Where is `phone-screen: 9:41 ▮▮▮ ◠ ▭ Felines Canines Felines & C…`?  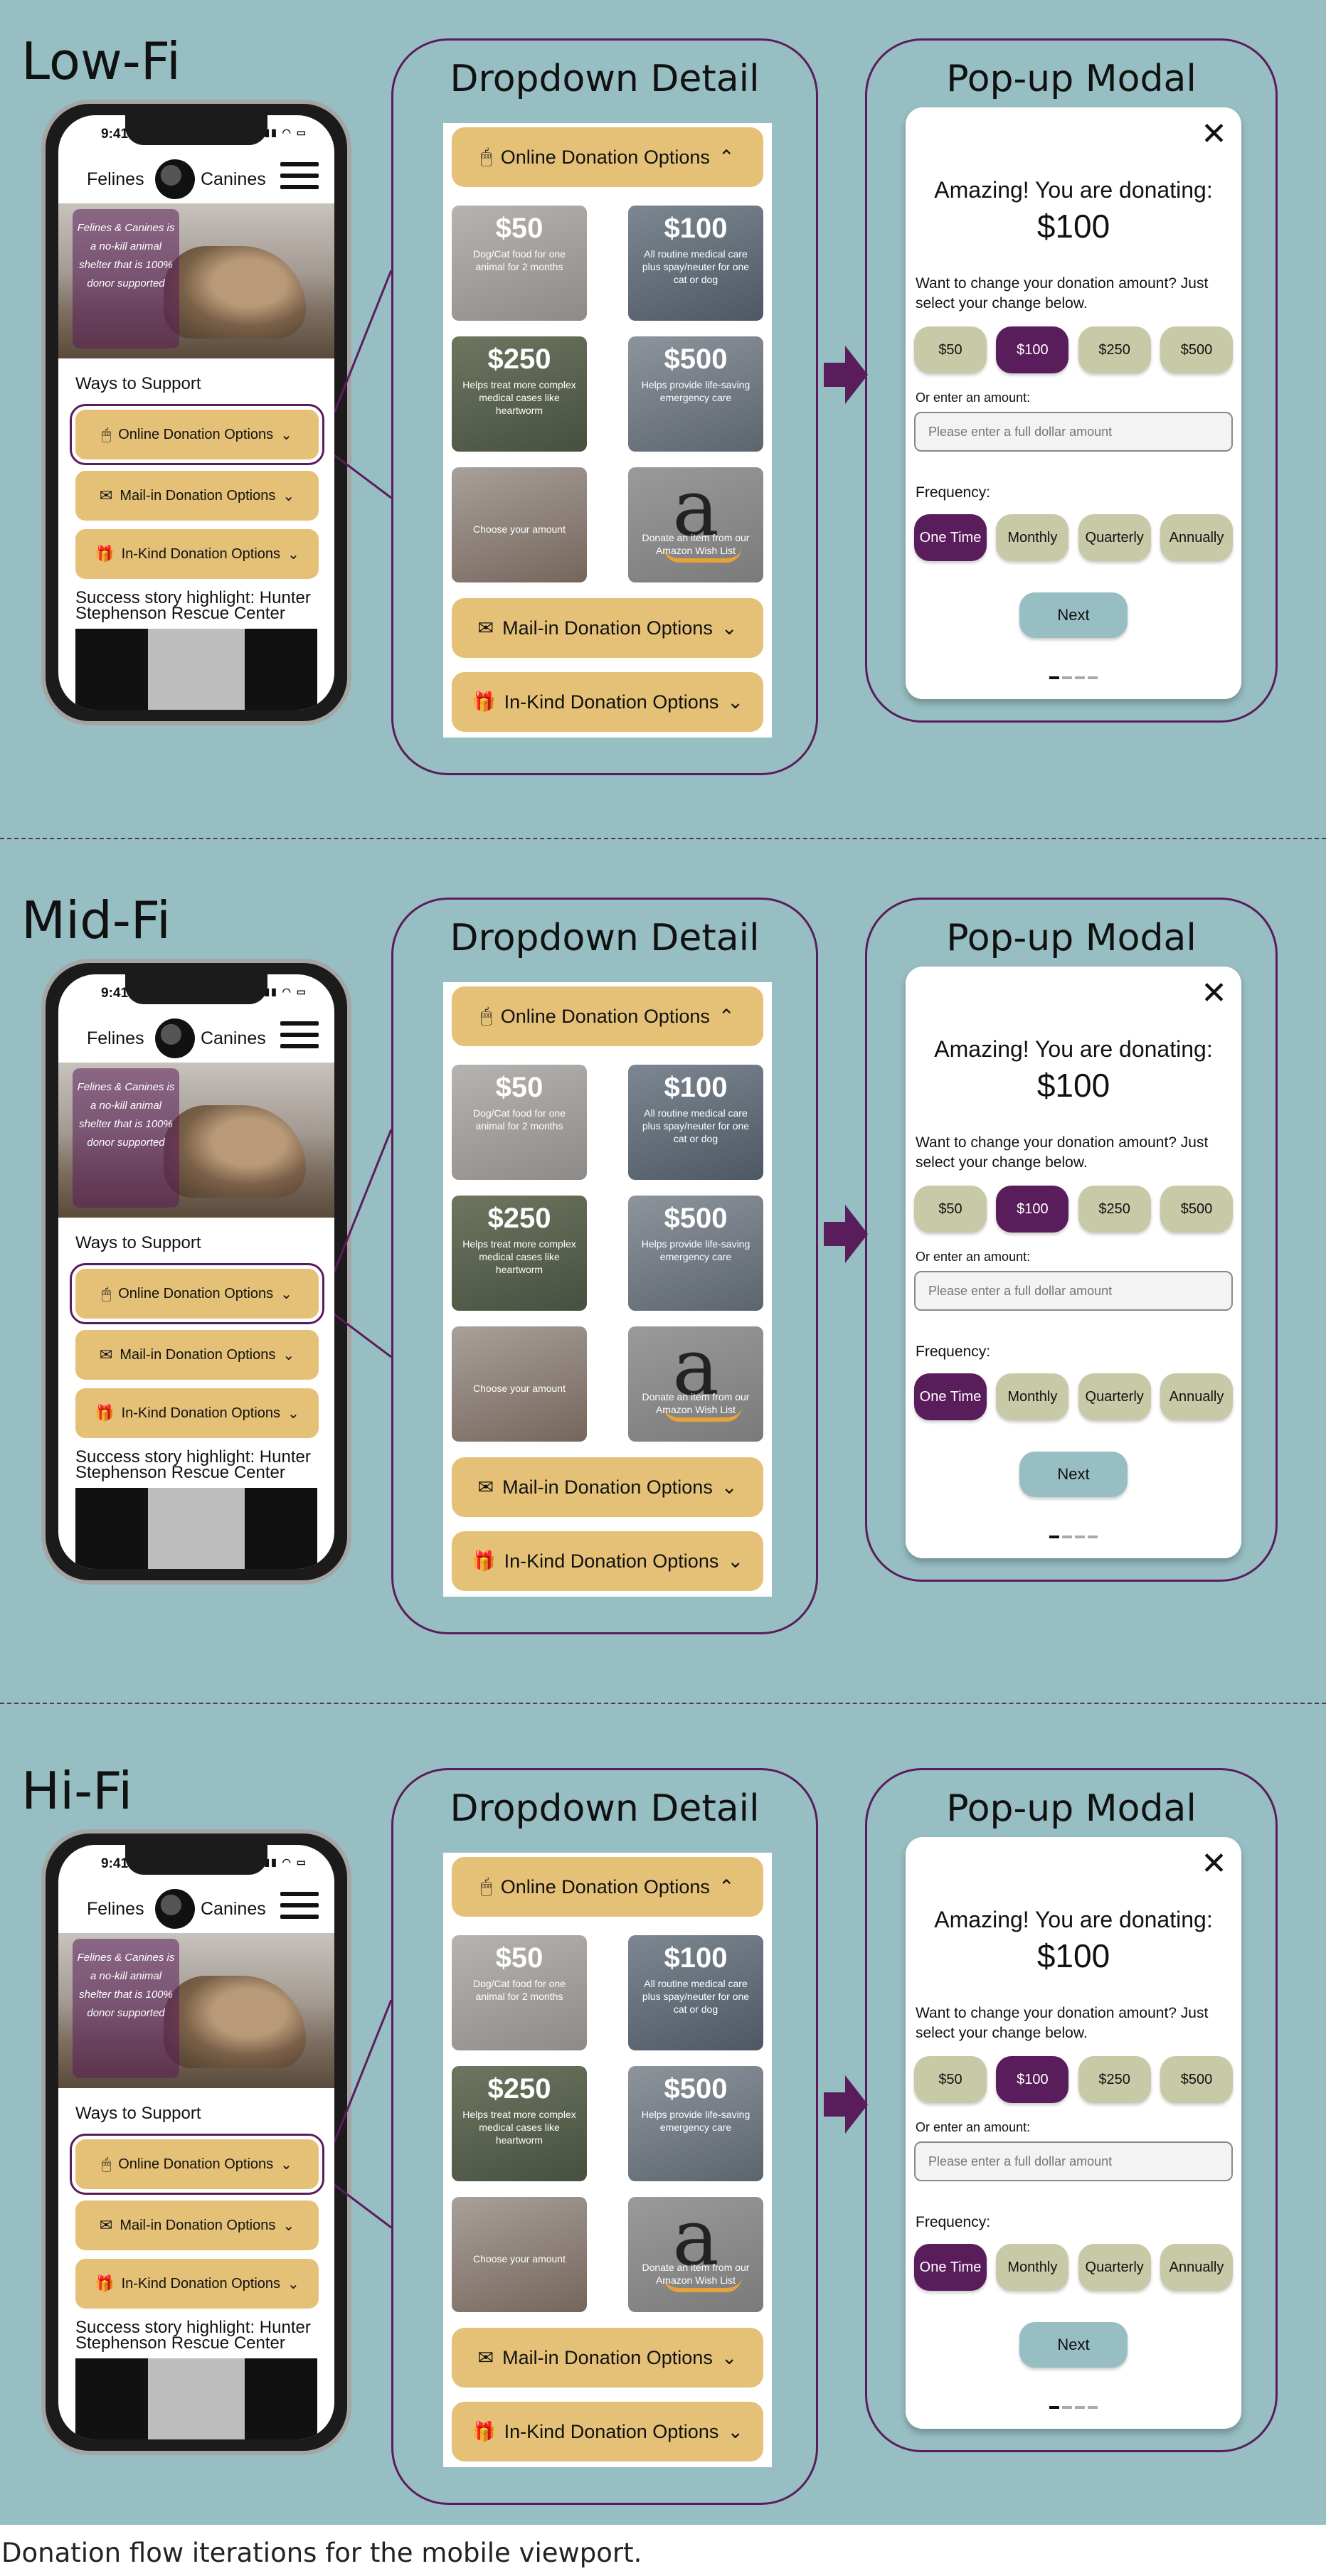
phone-screen: 9:41 ▮▮▮ ◠ ▭ Felines Canines Felines & C… is located at coordinates (196, 412).